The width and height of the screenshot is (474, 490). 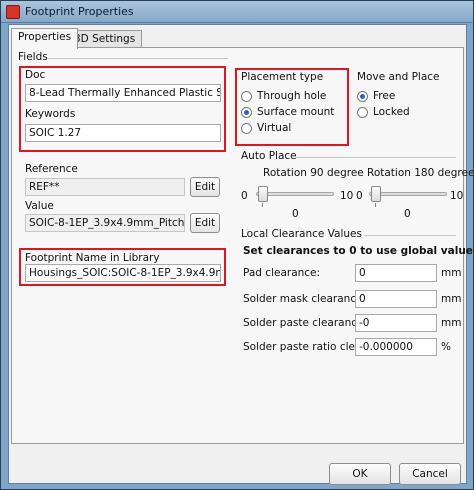 What do you see at coordinates (451, 273) in the screenshot?
I see `pad-clearance-unit: mm` at bounding box center [451, 273].